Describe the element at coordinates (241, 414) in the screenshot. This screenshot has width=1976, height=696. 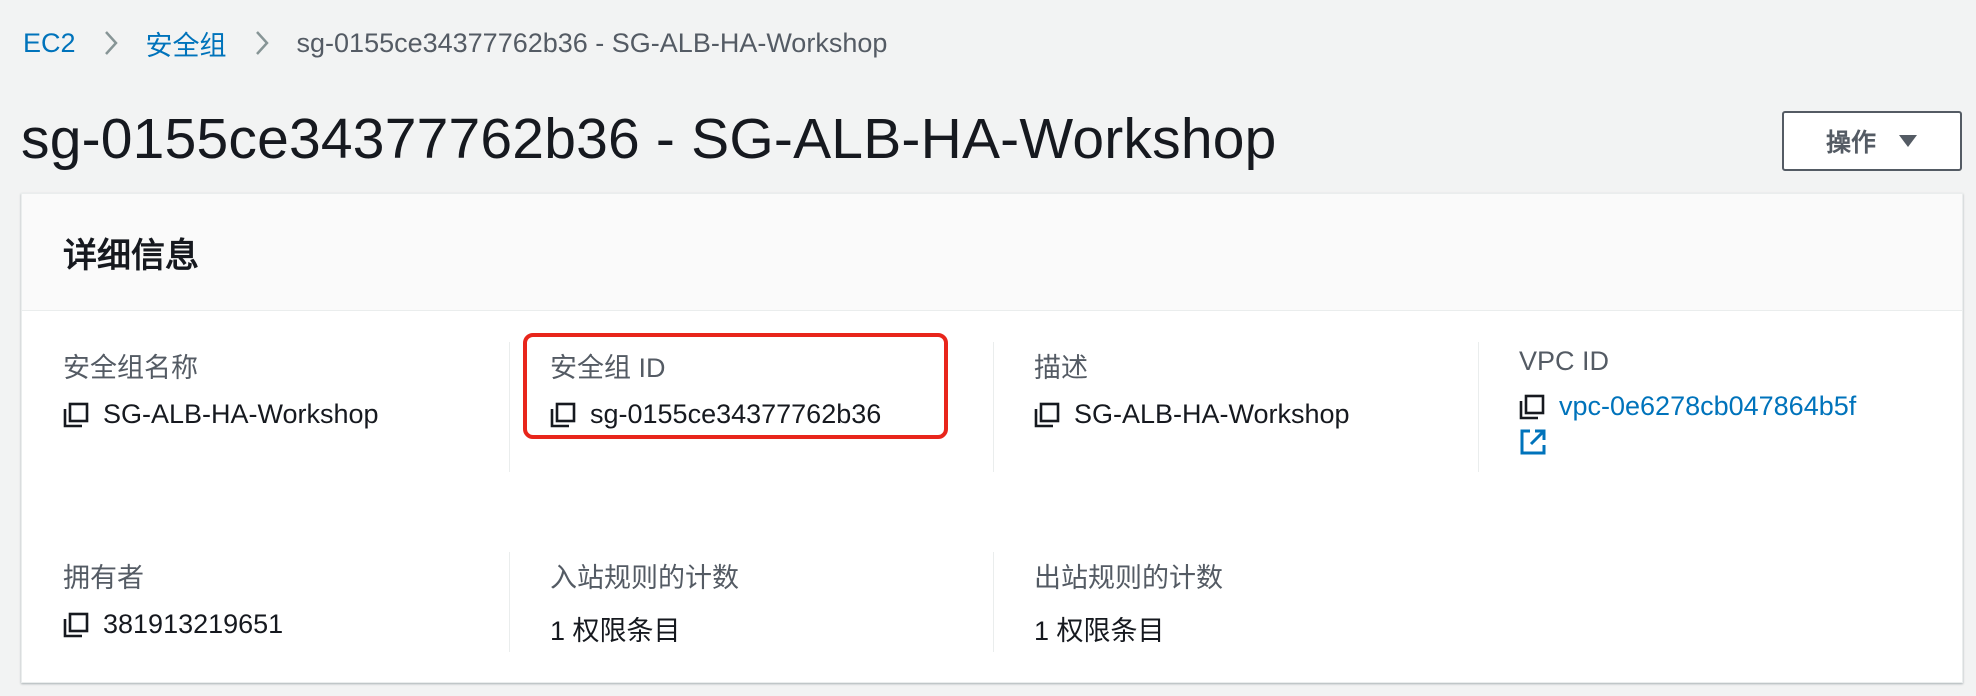
I see `sg-name-value: SG-ALB-HA-Workshop` at that location.